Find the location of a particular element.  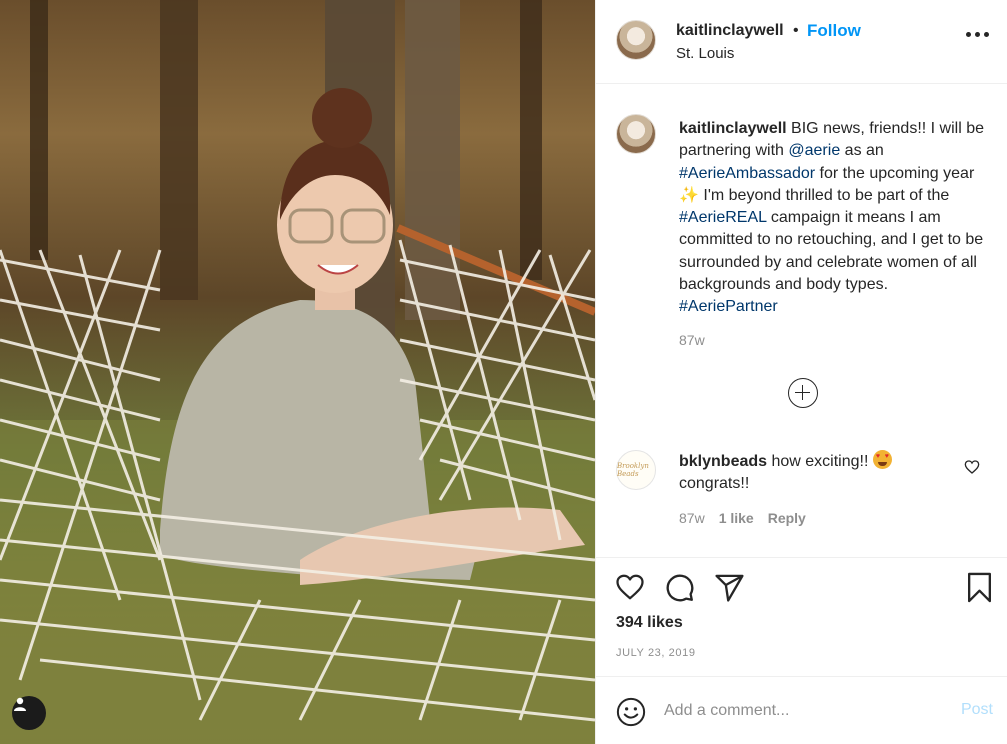

comment-meta: 87w 1 like Reply is located at coordinates (742, 518).